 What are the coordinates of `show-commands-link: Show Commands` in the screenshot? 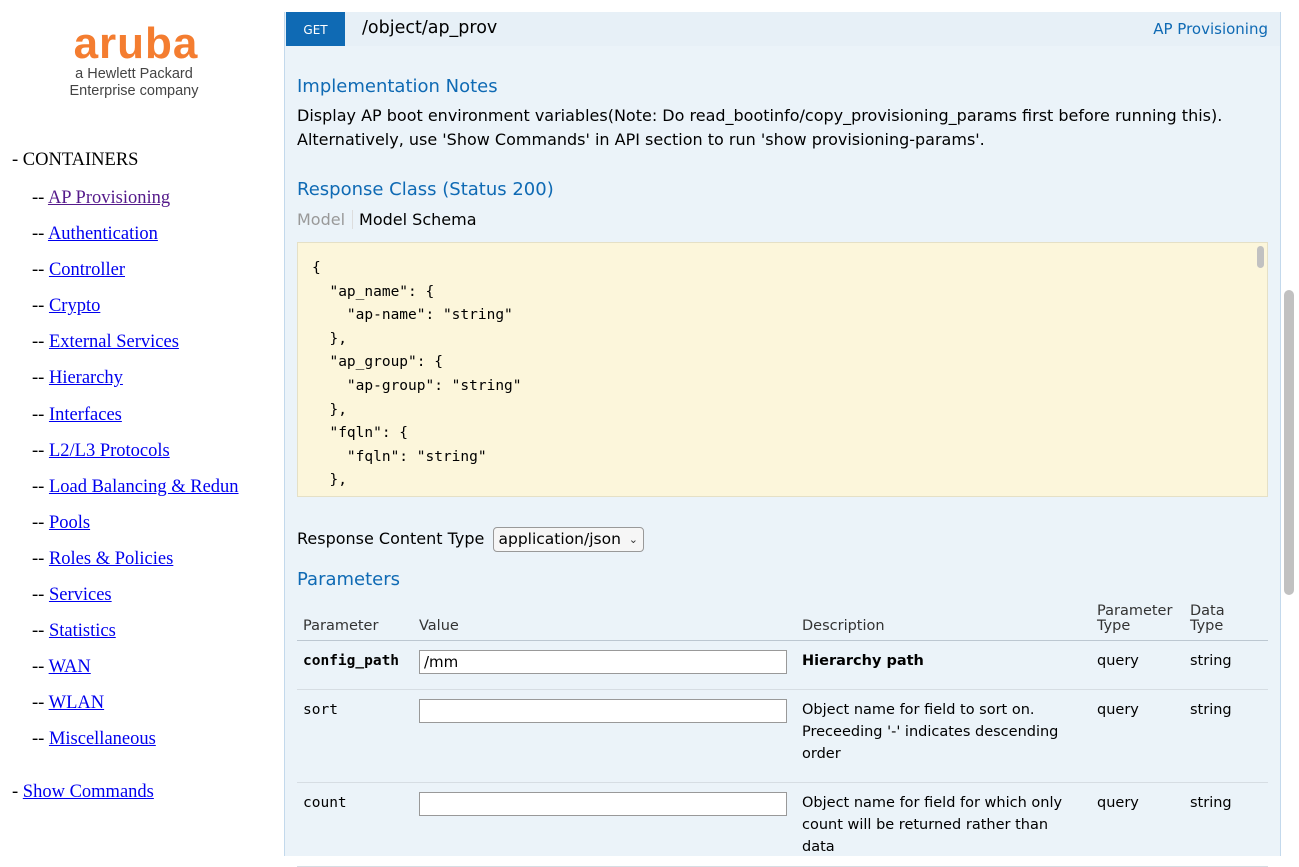 It's located at (88, 792).